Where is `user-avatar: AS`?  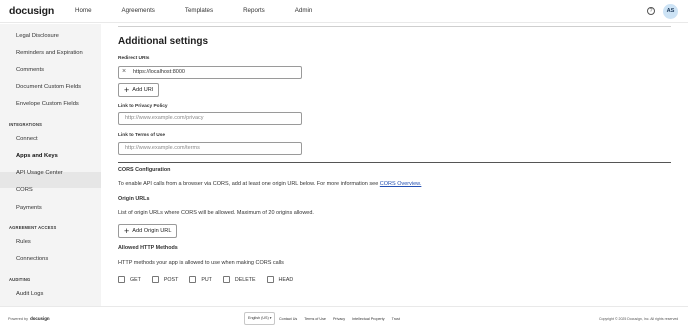 user-avatar: AS is located at coordinates (670, 11).